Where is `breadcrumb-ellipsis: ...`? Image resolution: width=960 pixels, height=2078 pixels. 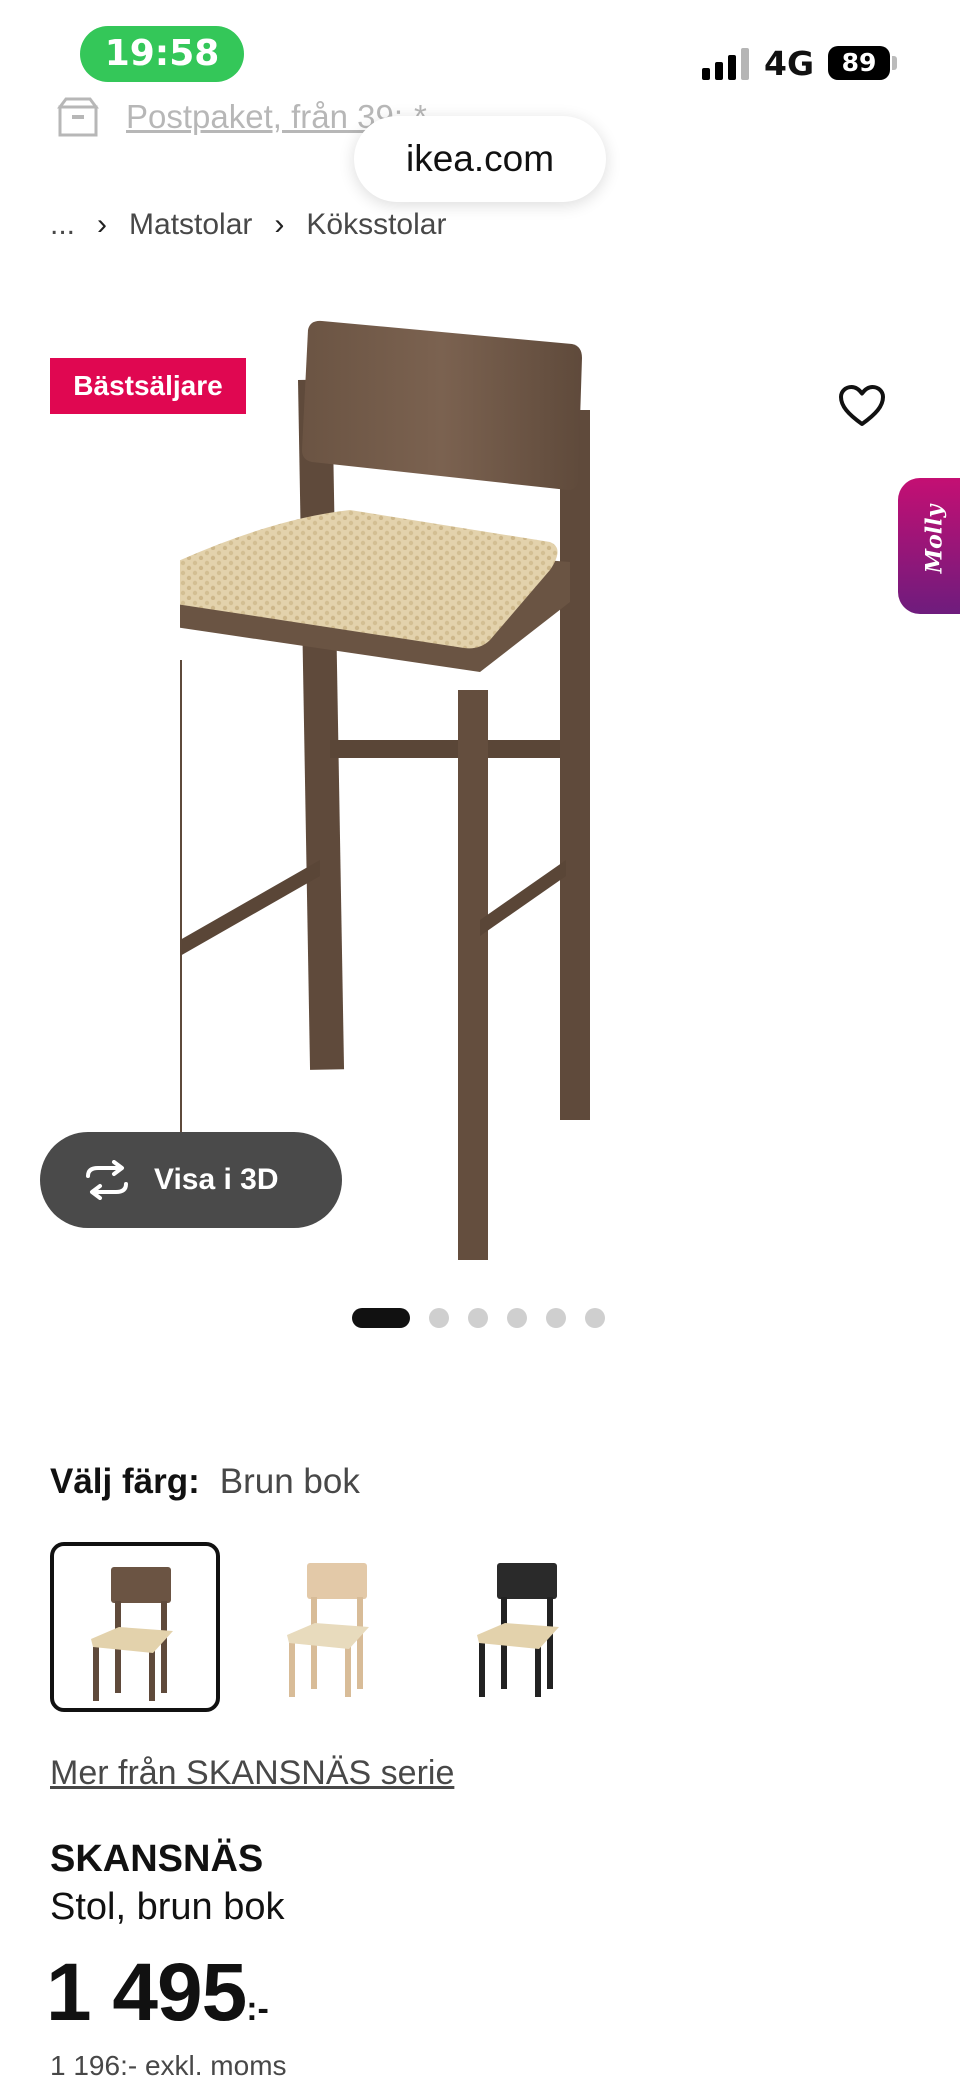
breadcrumb-ellipsis: ... is located at coordinates (62, 225).